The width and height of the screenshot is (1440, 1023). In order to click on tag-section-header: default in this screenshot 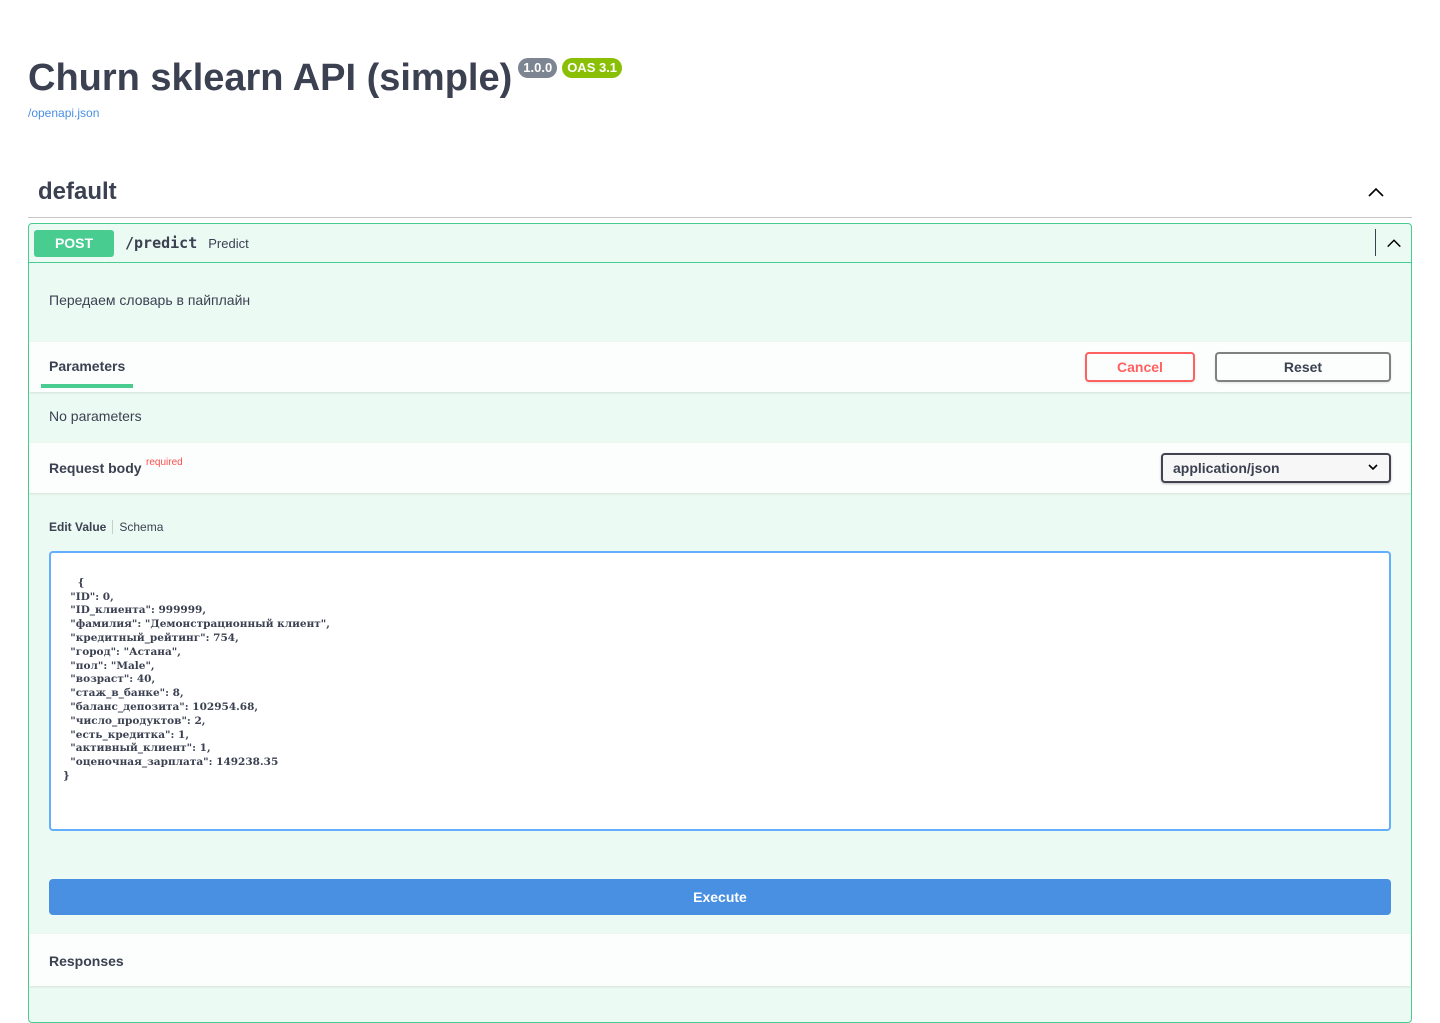, I will do `click(720, 192)`.